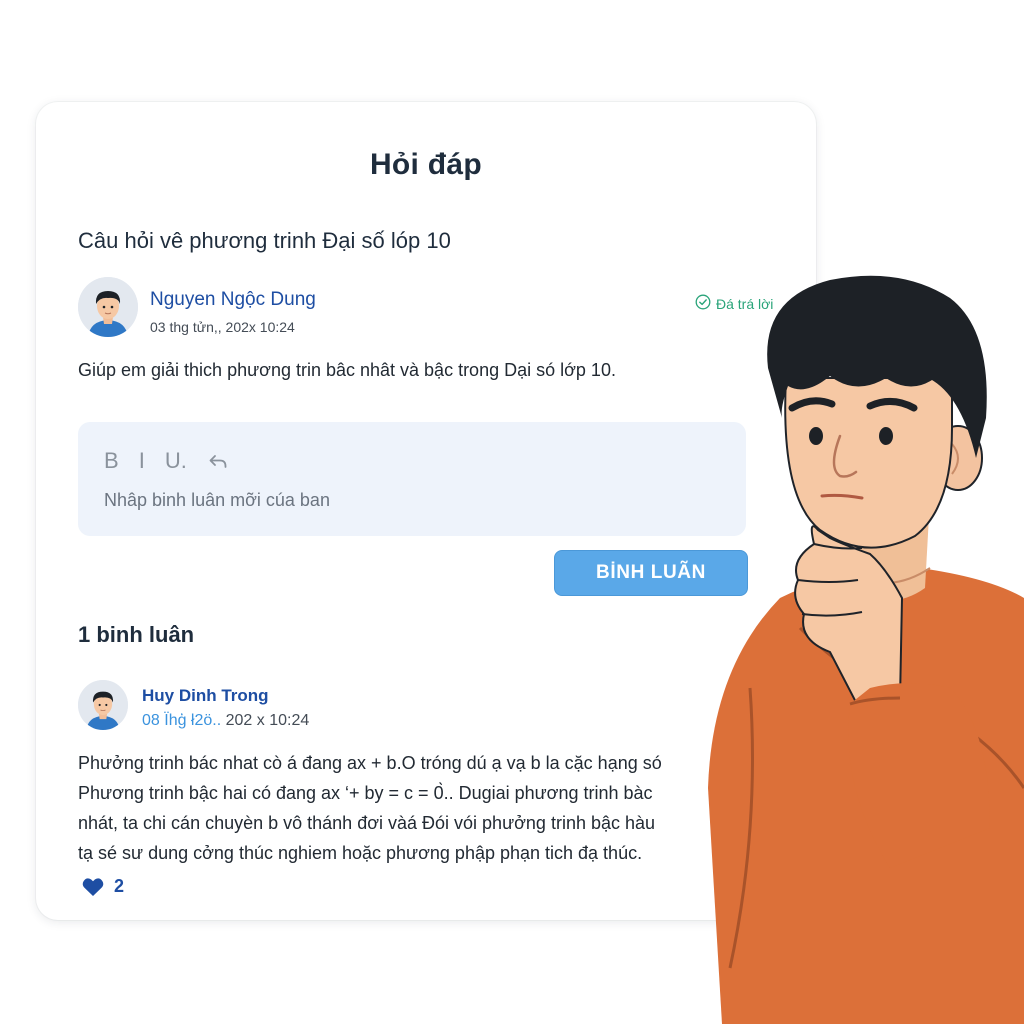  I want to click on comment-date: 08 Ïhģ ł2ö.. 202 x 10:24, so click(225, 721).